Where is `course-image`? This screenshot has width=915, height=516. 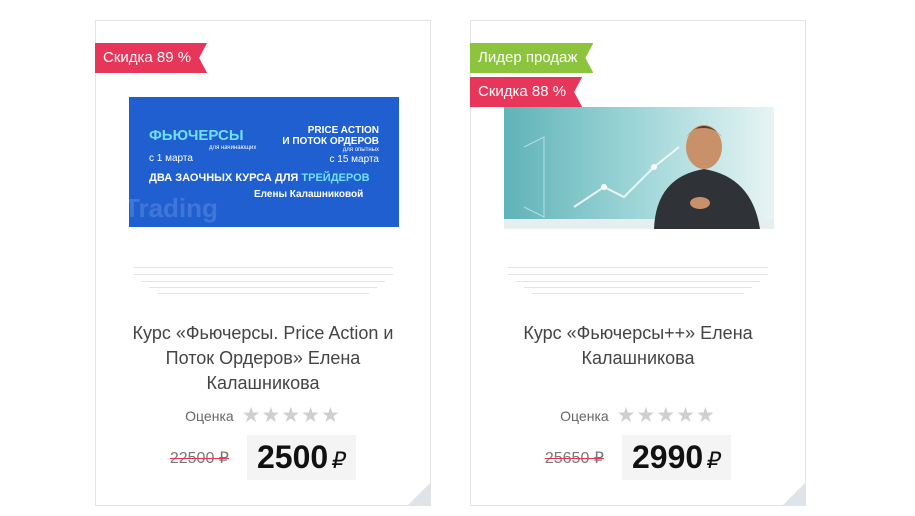
course-image is located at coordinates (639, 168).